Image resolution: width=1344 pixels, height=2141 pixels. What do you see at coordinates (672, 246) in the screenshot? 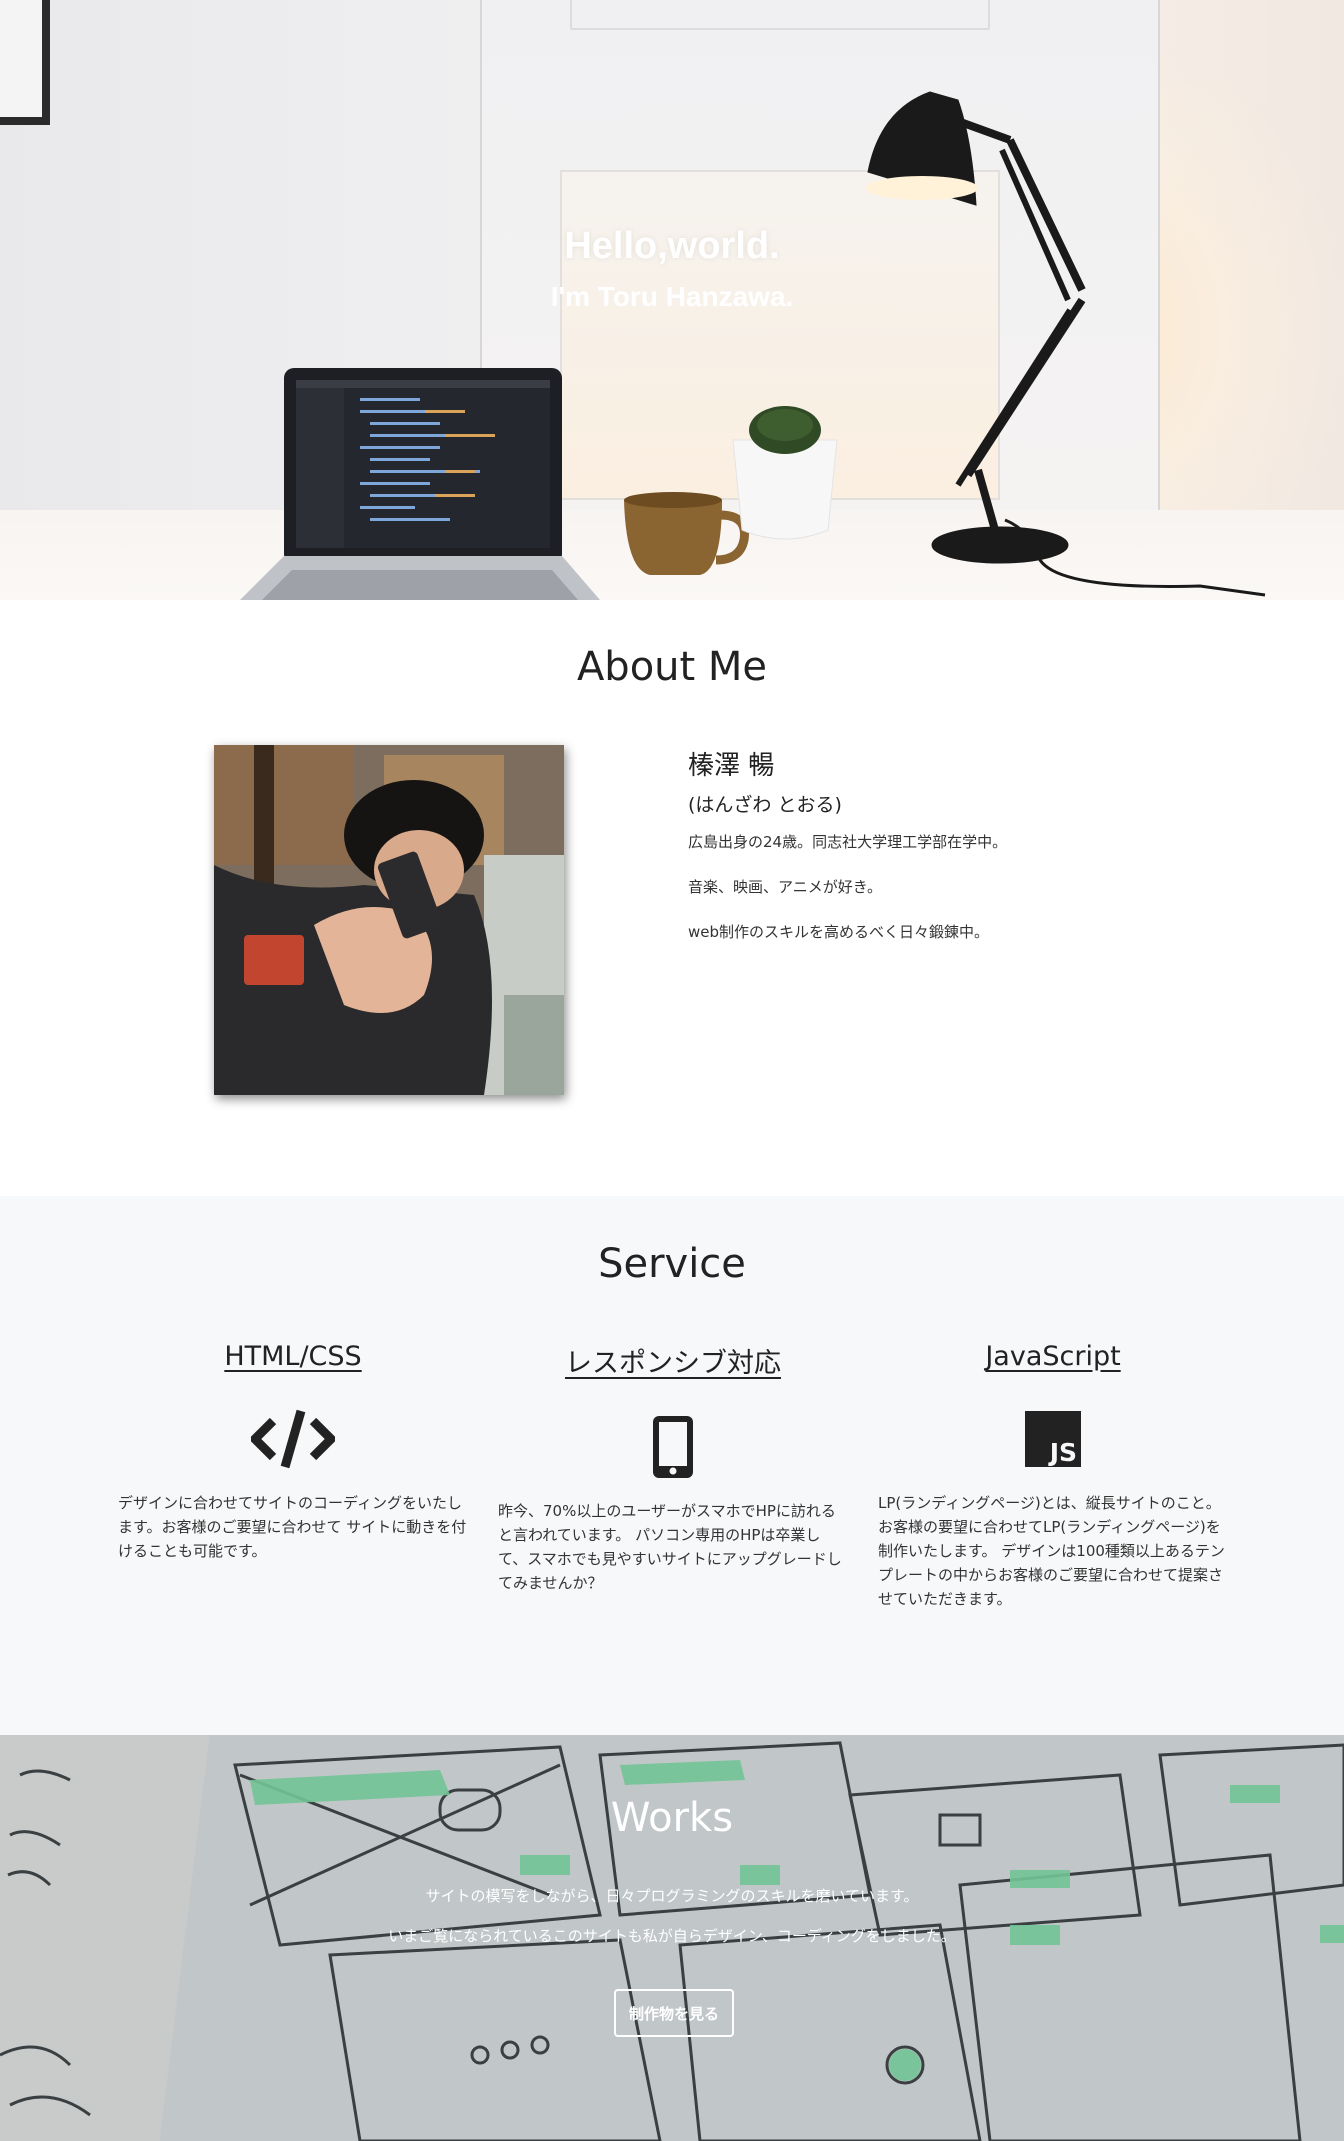
I see `hero-title: Hello,world.` at bounding box center [672, 246].